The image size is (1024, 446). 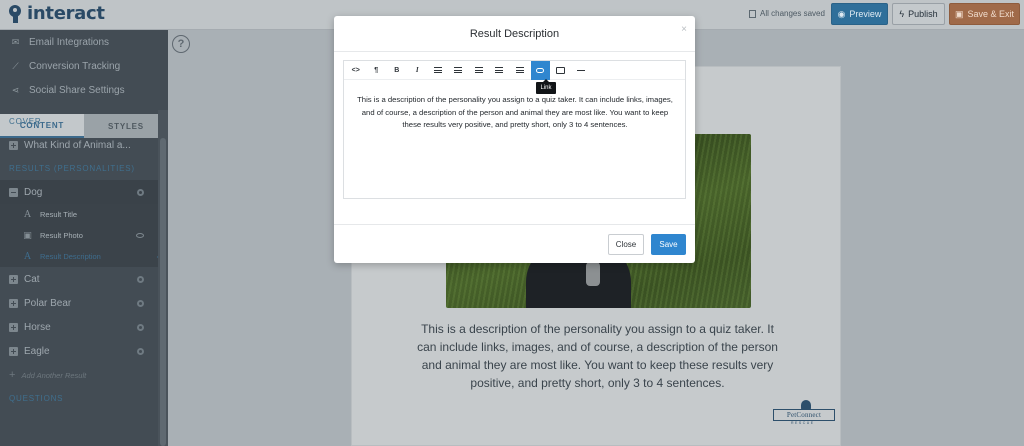 What do you see at coordinates (684, 29) in the screenshot?
I see `close-icon: ×` at bounding box center [684, 29].